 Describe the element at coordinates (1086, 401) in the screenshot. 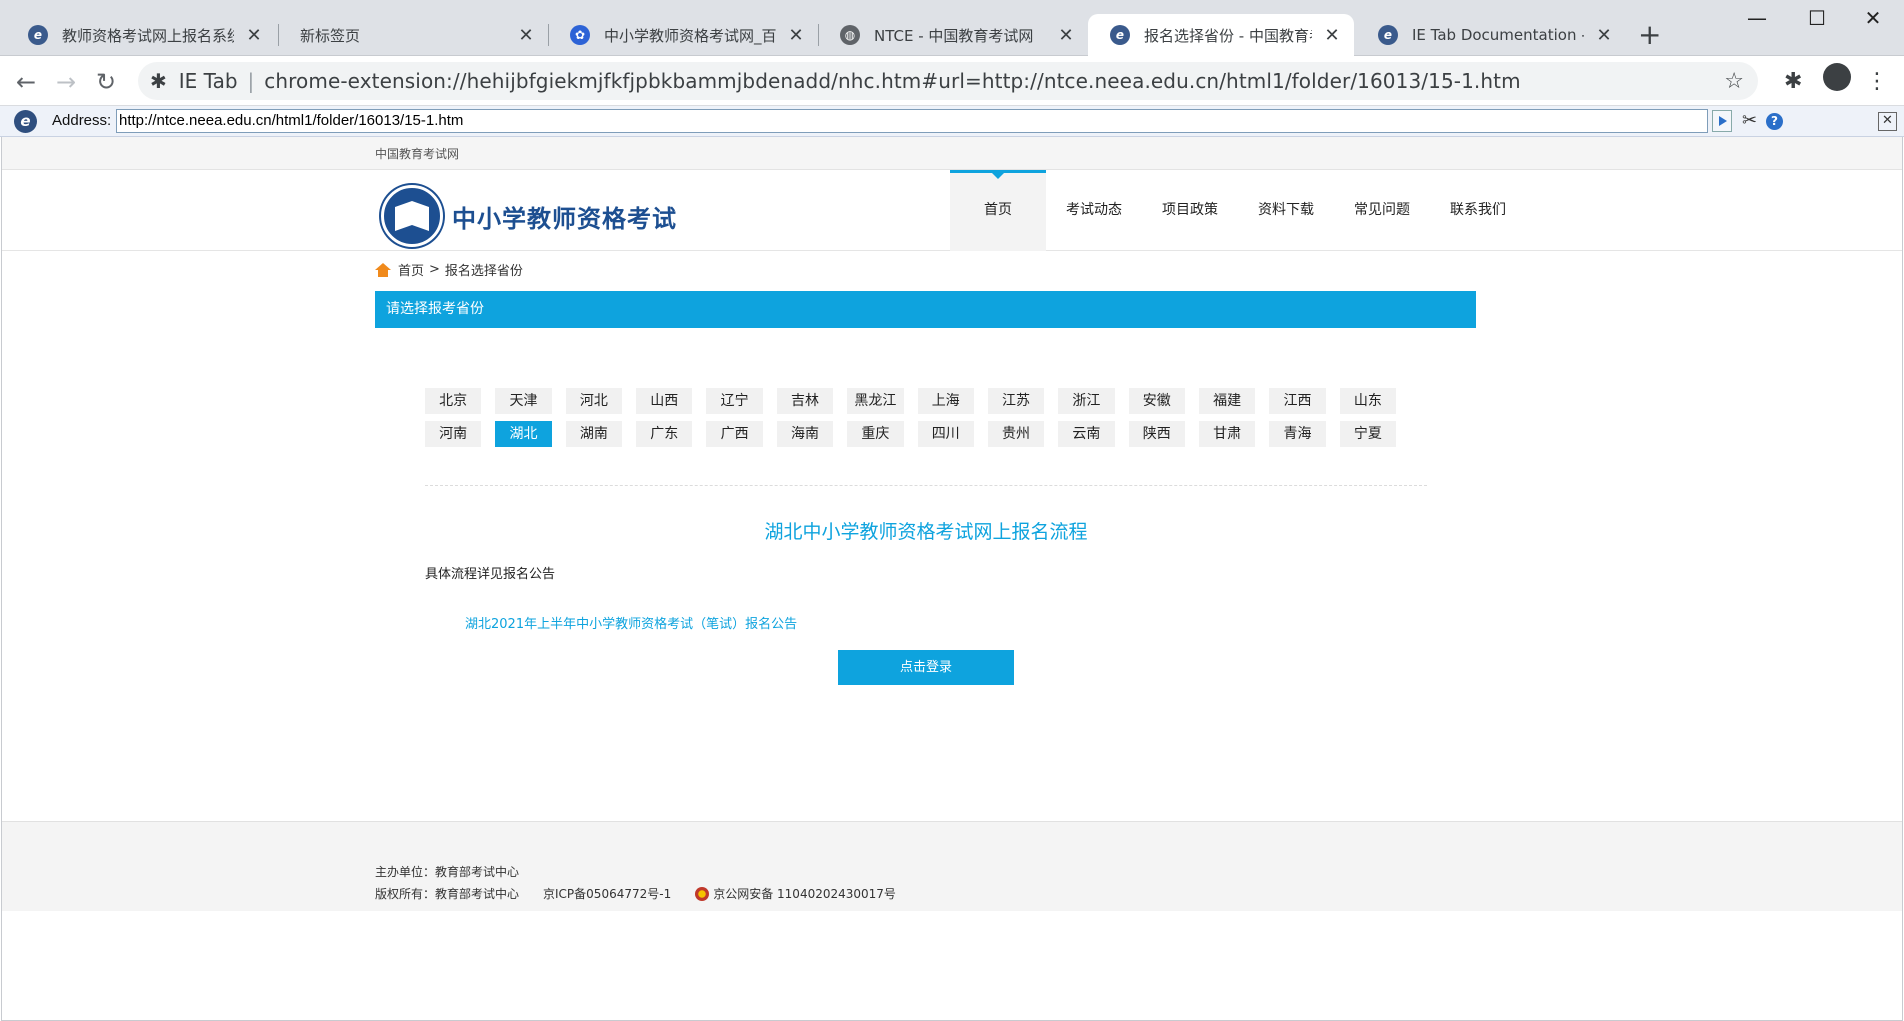

I see `province-button: 浙江` at that location.